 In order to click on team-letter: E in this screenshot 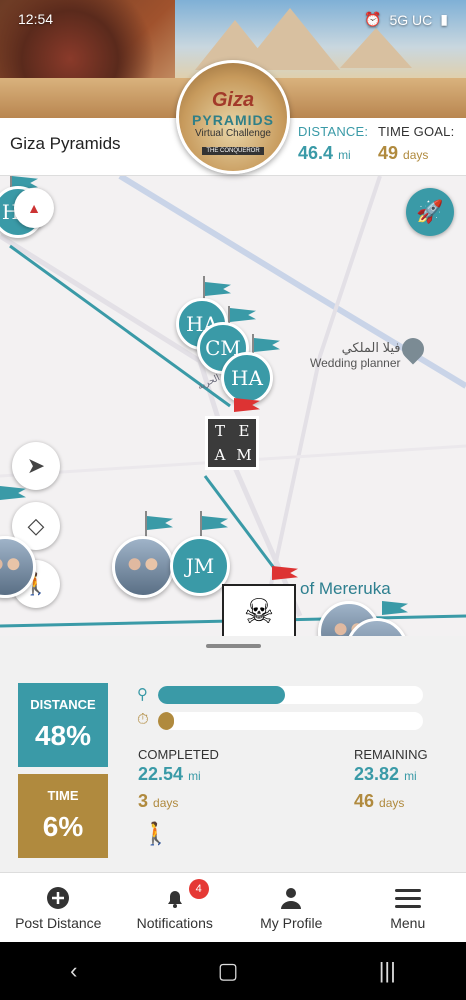, I will do `click(244, 431)`.